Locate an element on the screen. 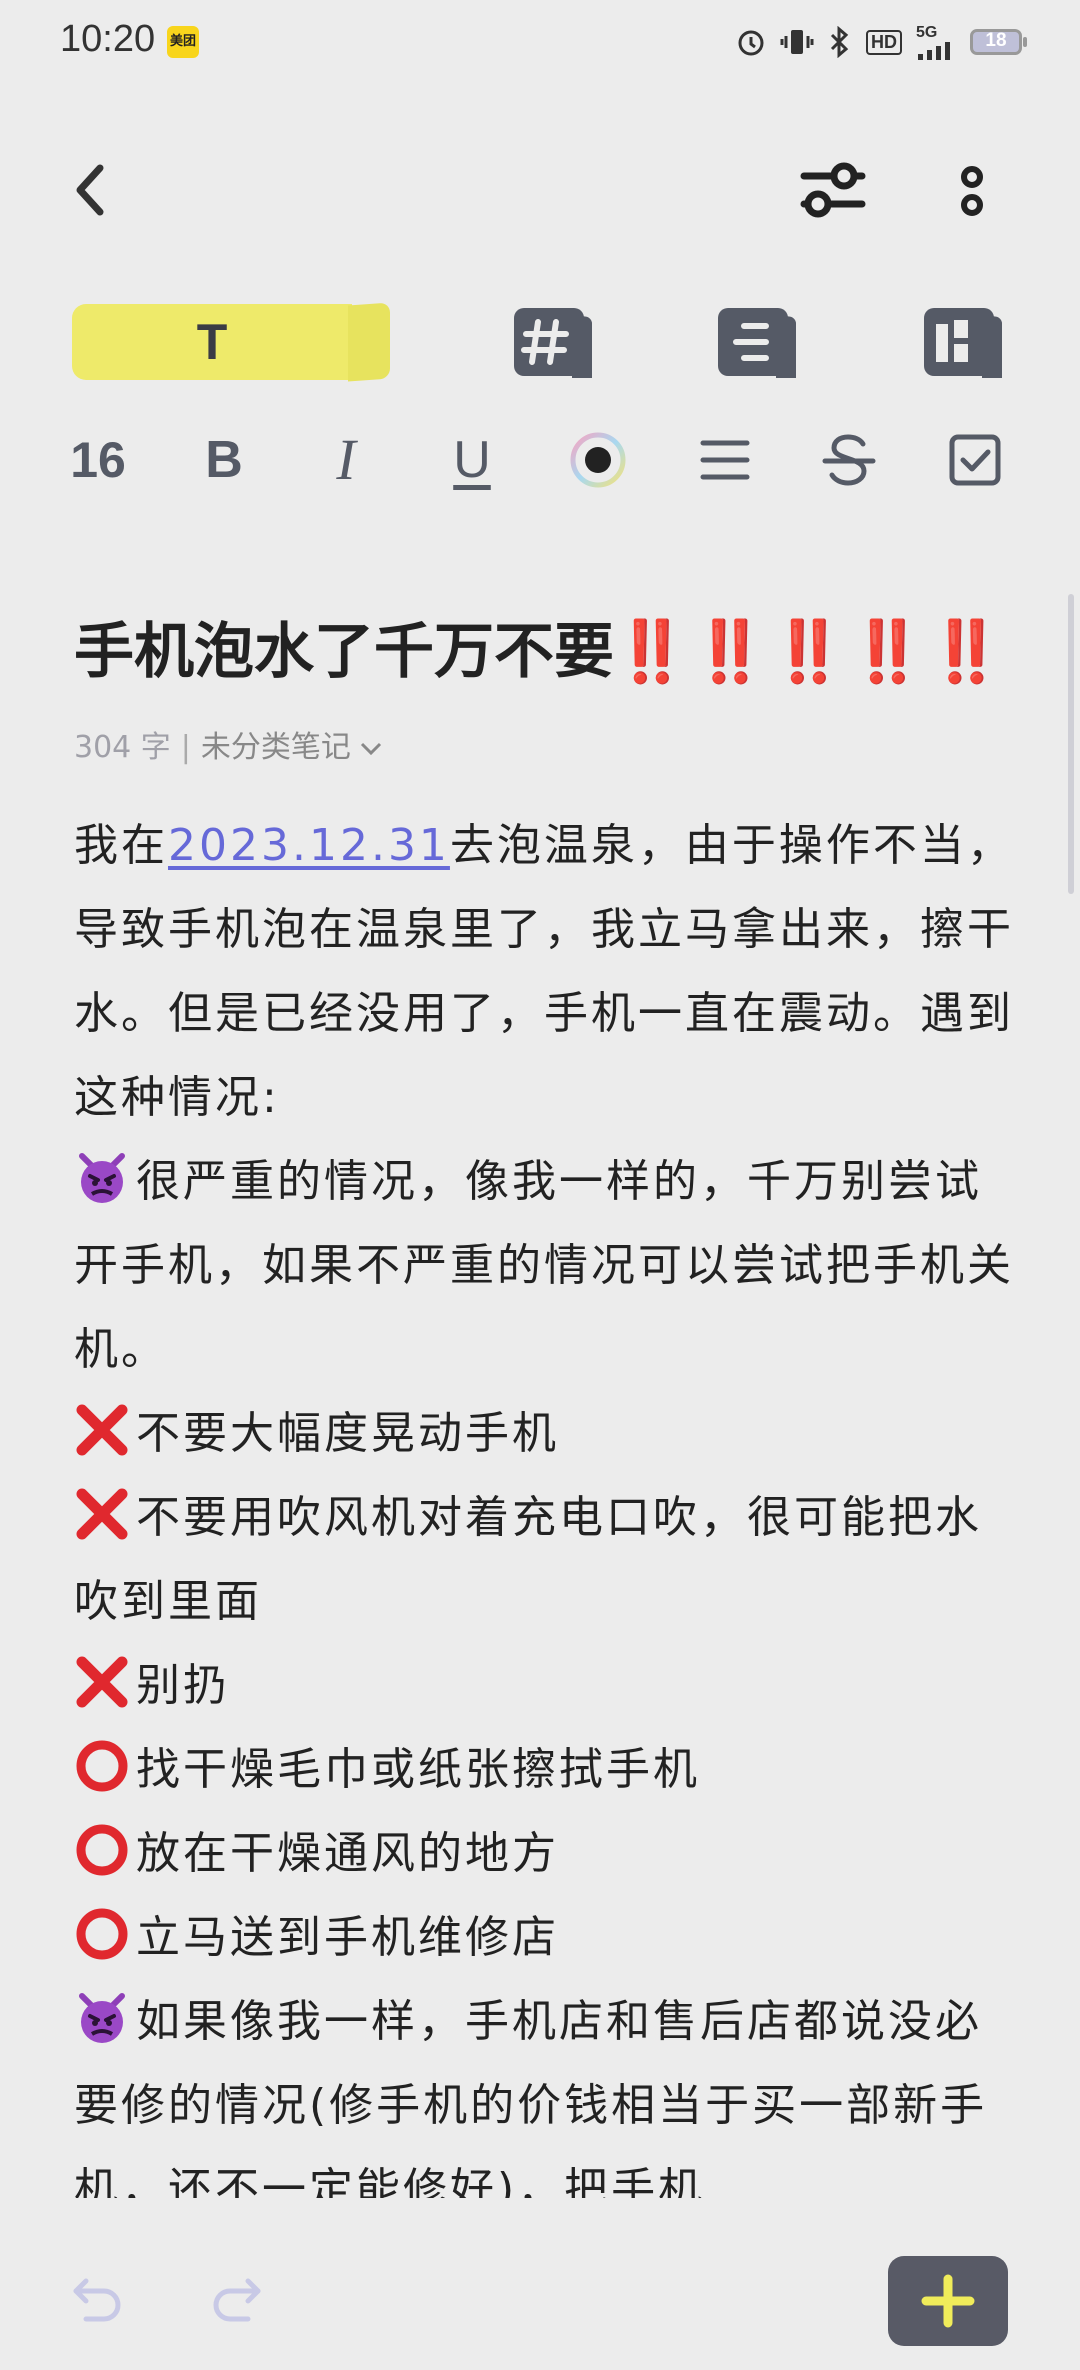  filter-settings-button is located at coordinates (833, 191).